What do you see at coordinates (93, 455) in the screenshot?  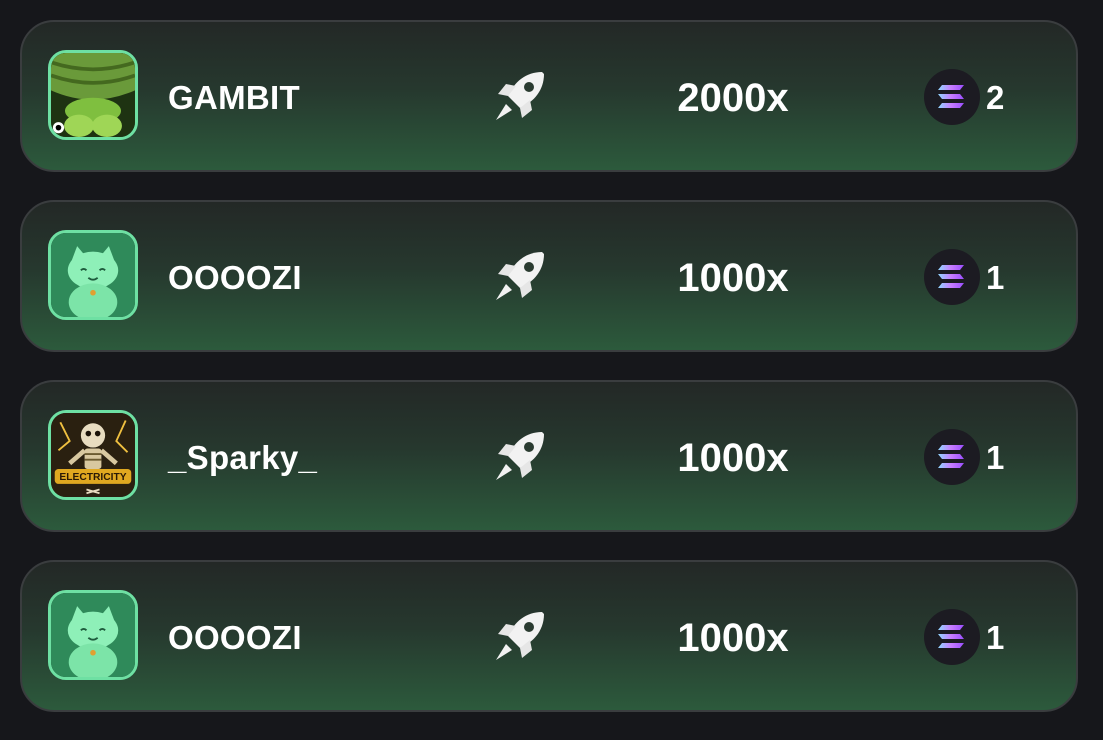 I see `skeleton-electricity-avatar-icon: ELECTRICITY` at bounding box center [93, 455].